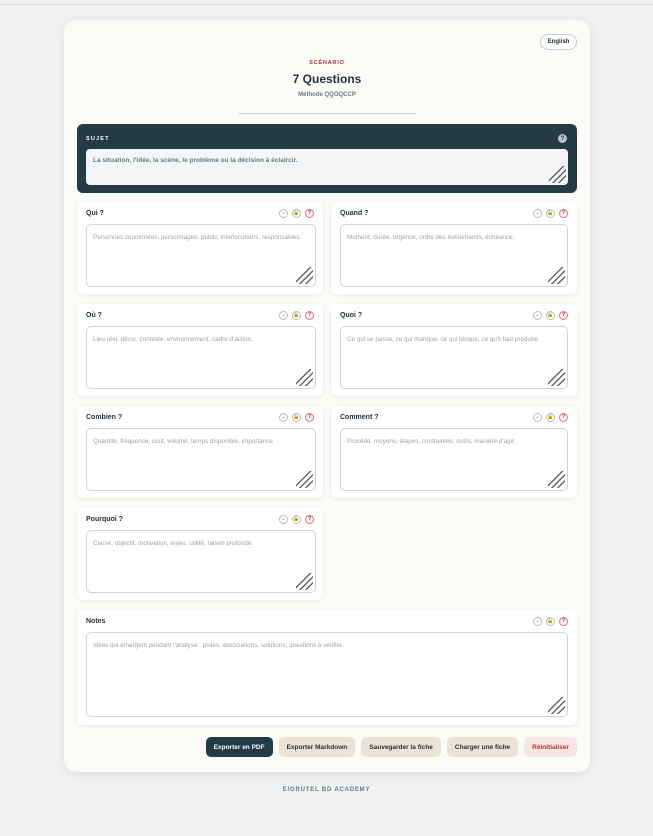 This screenshot has width=653, height=836. Describe the element at coordinates (354, 213) in the screenshot. I see `question-label: Quand ?` at that location.